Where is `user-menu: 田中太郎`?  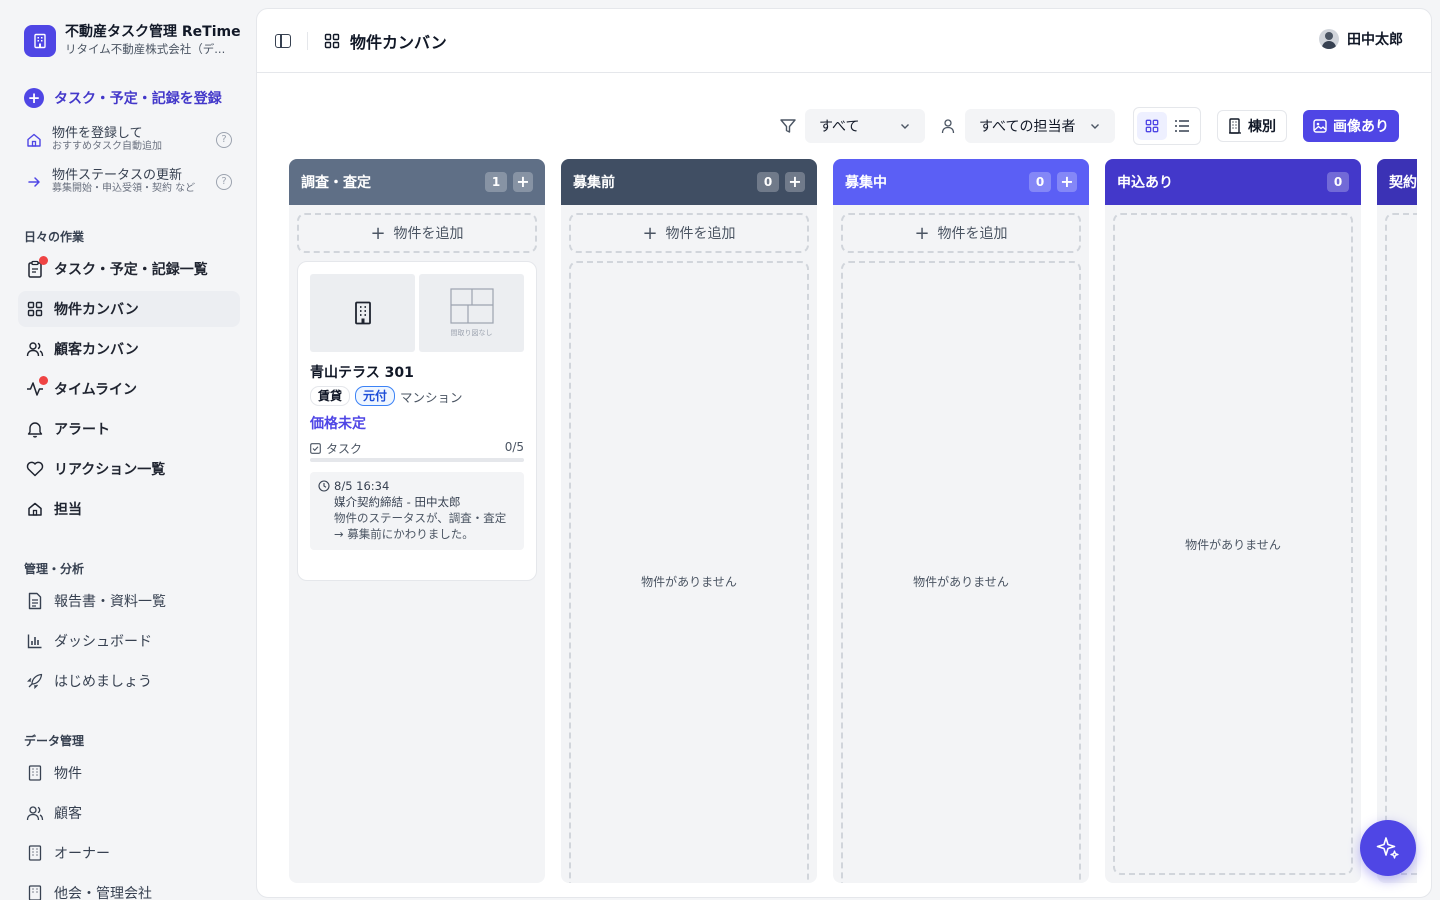 user-menu: 田中太郎 is located at coordinates (1361, 39).